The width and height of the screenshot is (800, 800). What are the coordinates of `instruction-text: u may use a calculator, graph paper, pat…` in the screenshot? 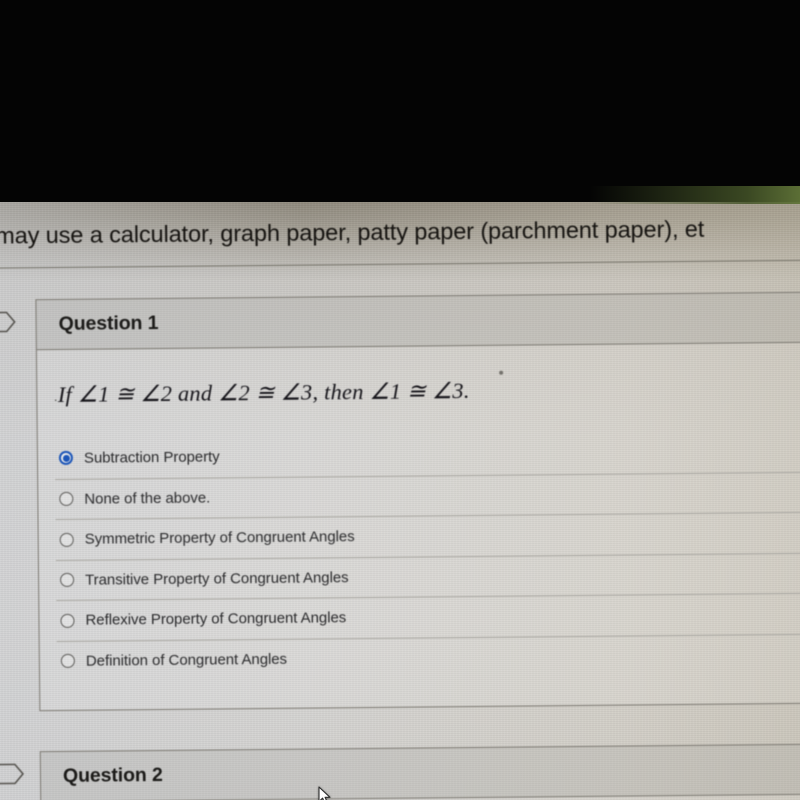 It's located at (352, 232).